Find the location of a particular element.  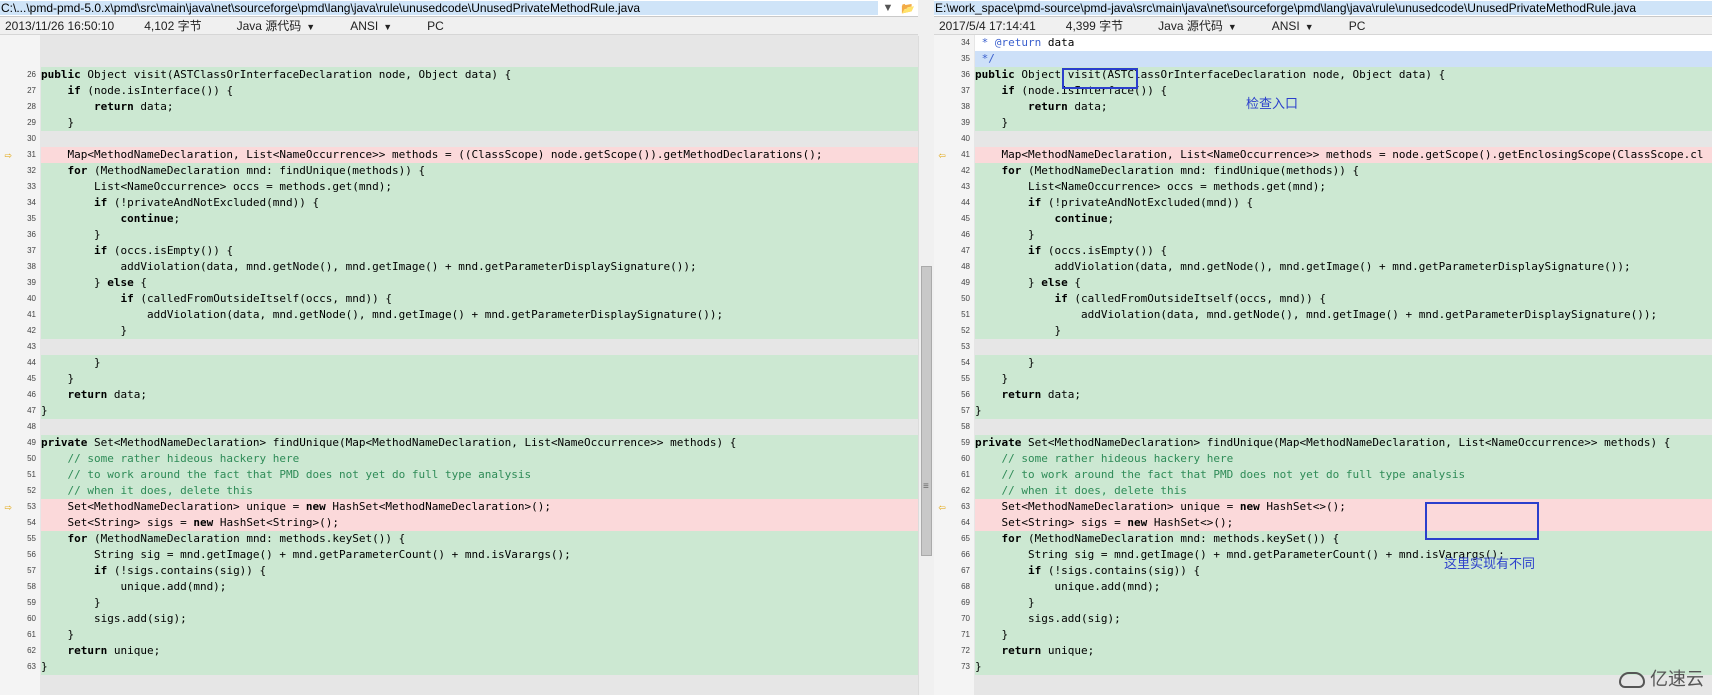

line-number: 35 is located at coordinates (31, 218).